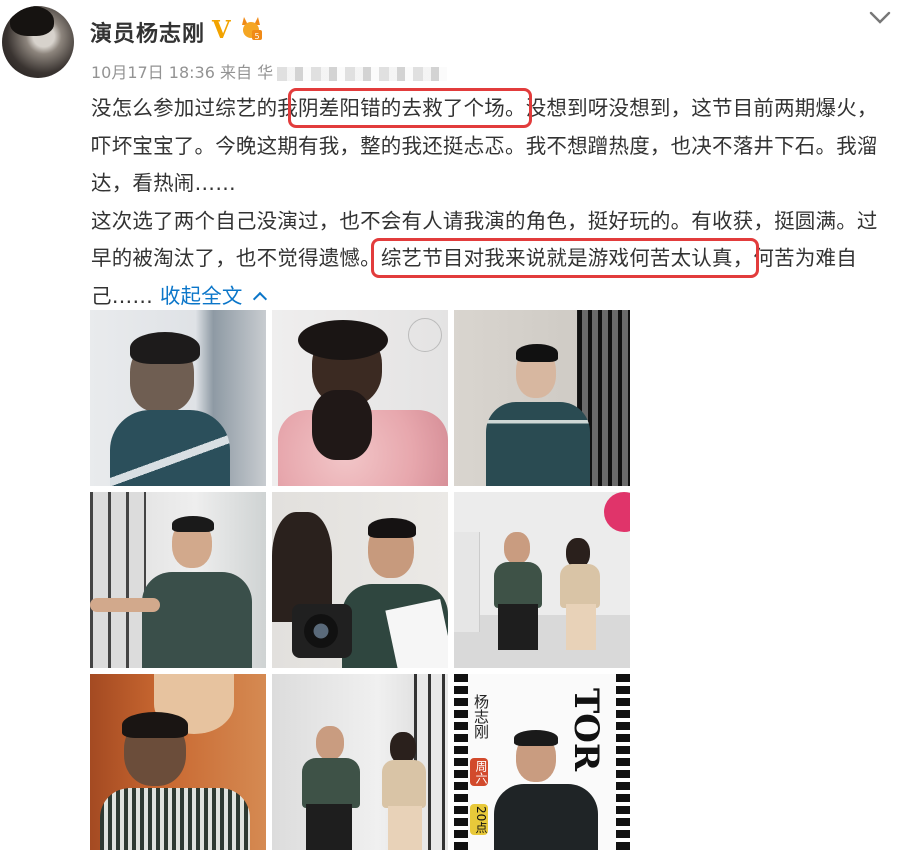  I want to click on highlighted-text: 综艺节目对我来说就是游戏何苦太认真，, so click(567, 258).